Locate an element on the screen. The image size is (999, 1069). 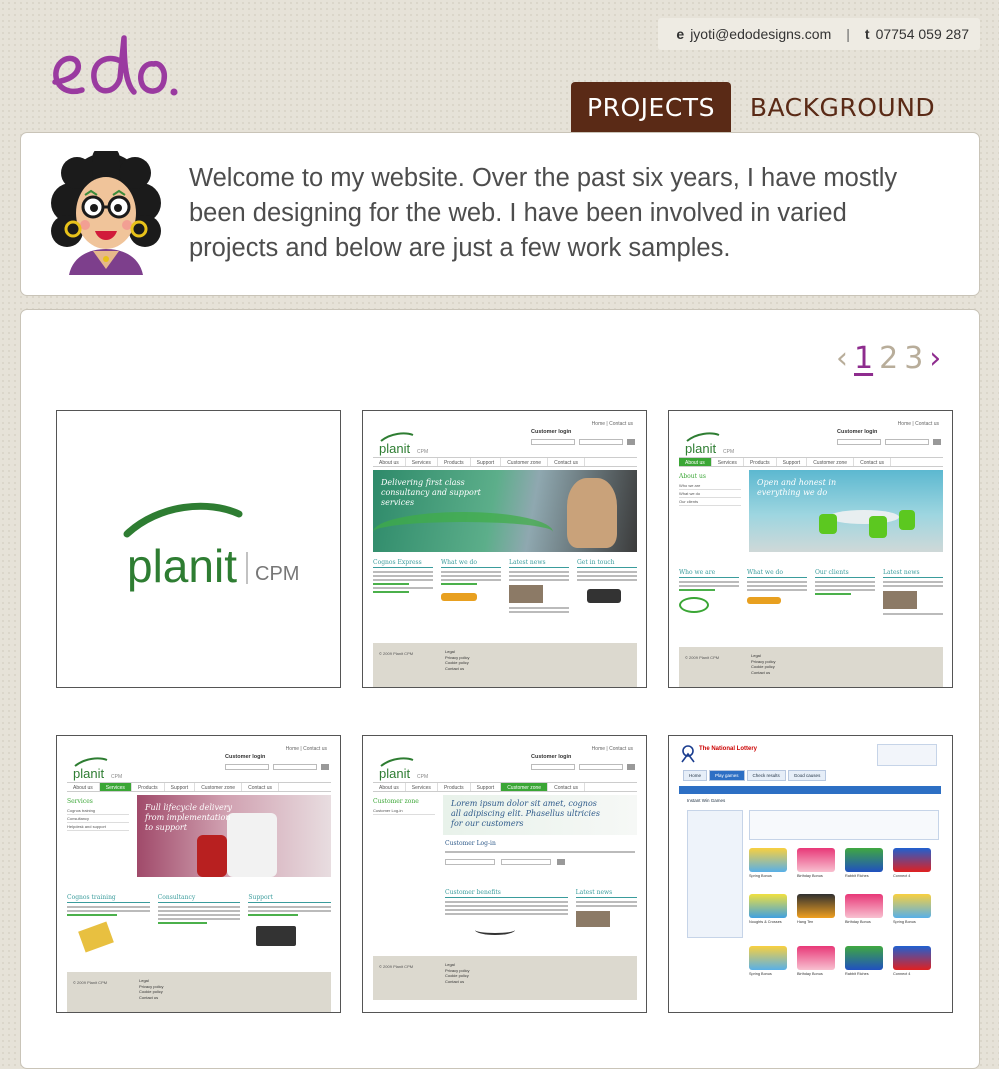
tab-projects-label: PROJECTS is located at coordinates (651, 107).